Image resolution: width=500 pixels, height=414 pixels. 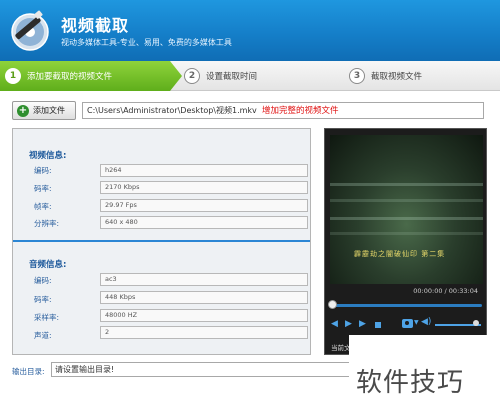 I want to click on seek-handle, so click(x=332, y=304).